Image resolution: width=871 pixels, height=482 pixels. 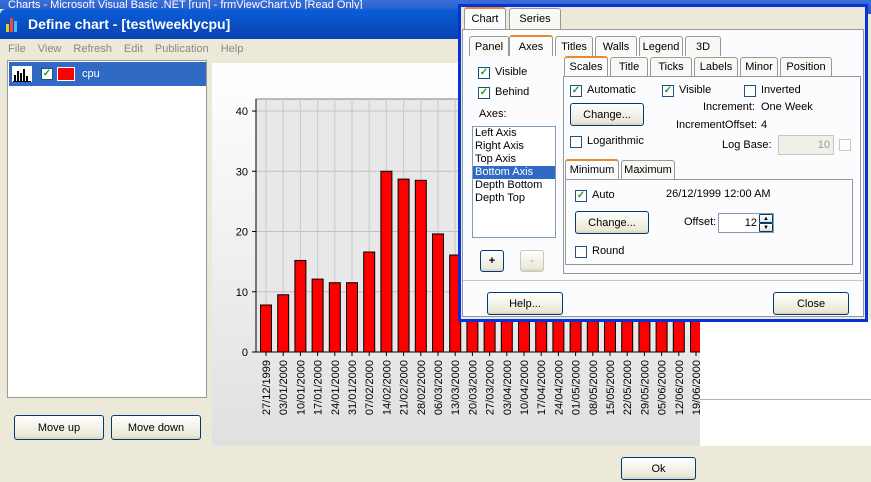 I want to click on tab-panel: Panel, so click(x=489, y=46).